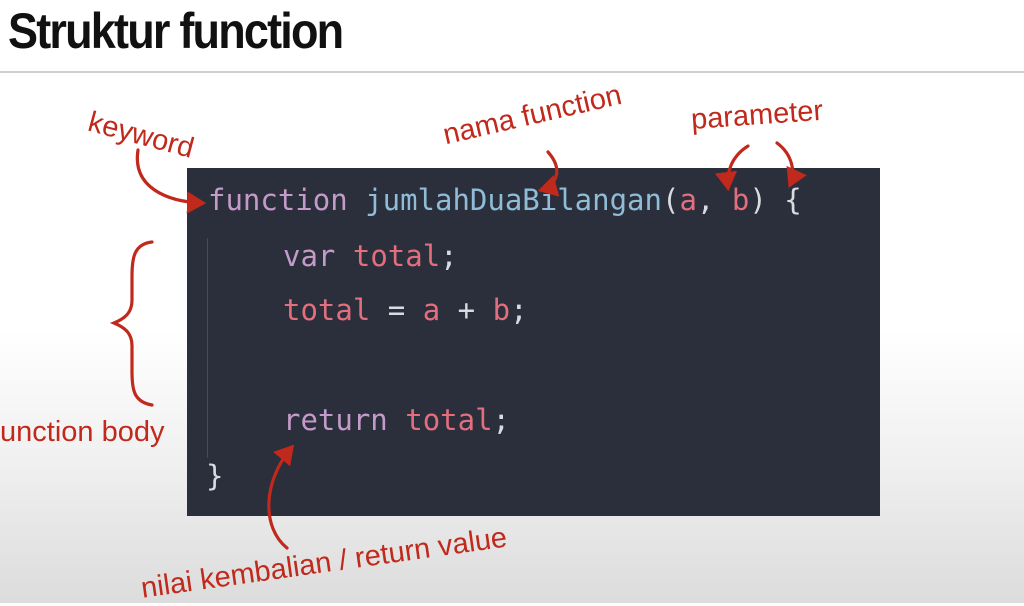  What do you see at coordinates (171, 181) in the screenshot?
I see `keyword-arrow` at bounding box center [171, 181].